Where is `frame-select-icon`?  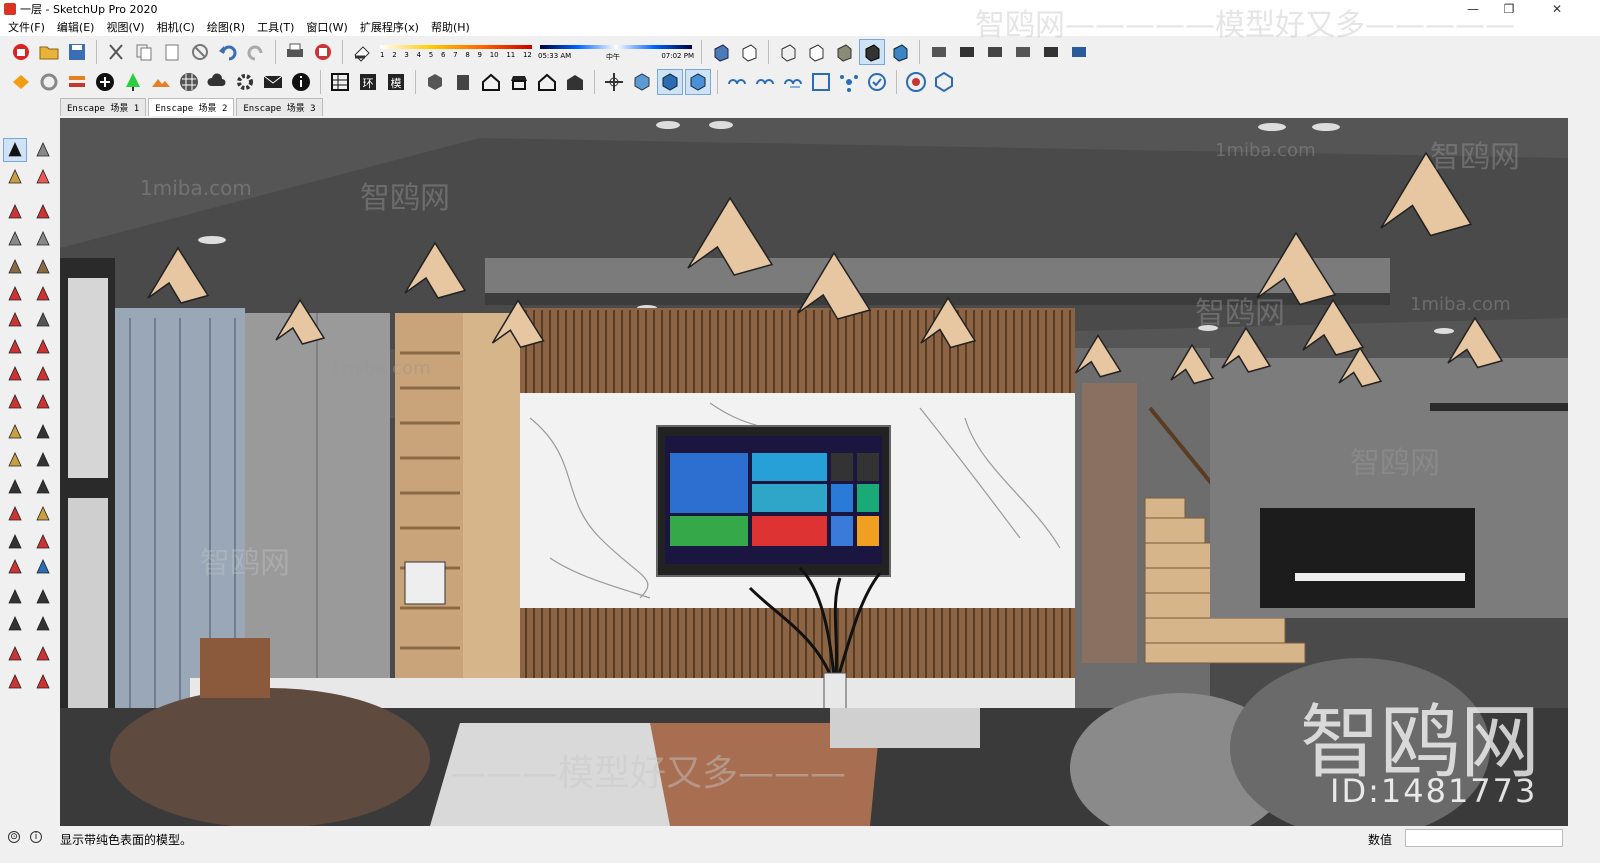 frame-select-icon is located at coordinates (821, 82).